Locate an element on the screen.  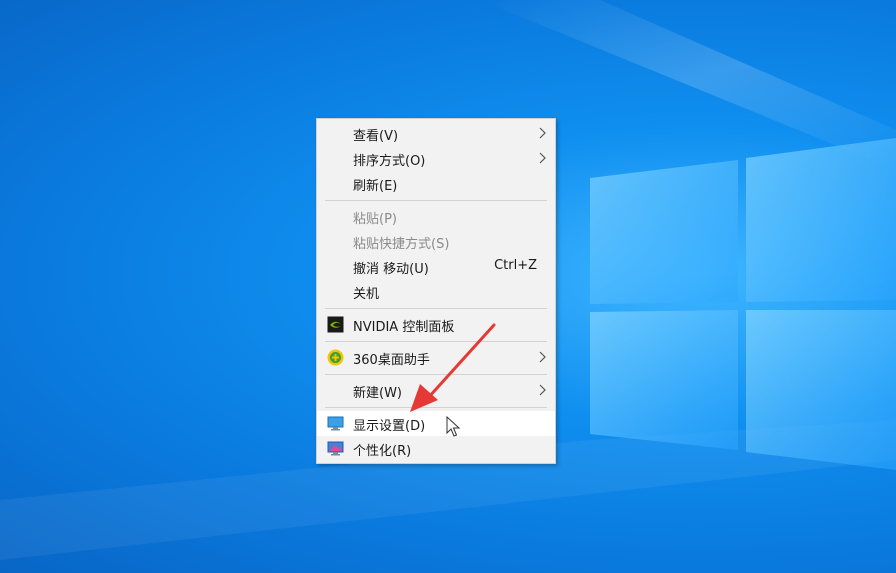
menu-item-label: 撤消 移动(U) is located at coordinates (391, 269).